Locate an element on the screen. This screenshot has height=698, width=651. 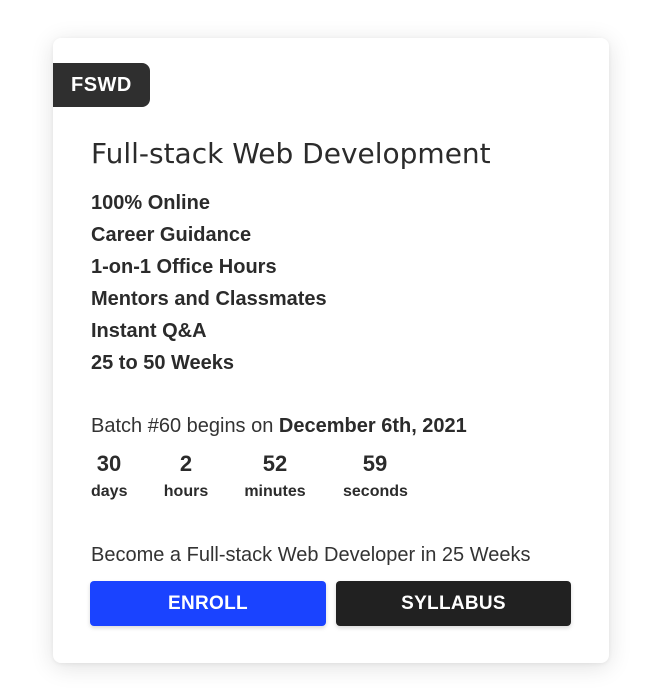
countdown-timer: 30 days 2 hours 52 minutes 59 seconds is located at coordinates (261, 480).